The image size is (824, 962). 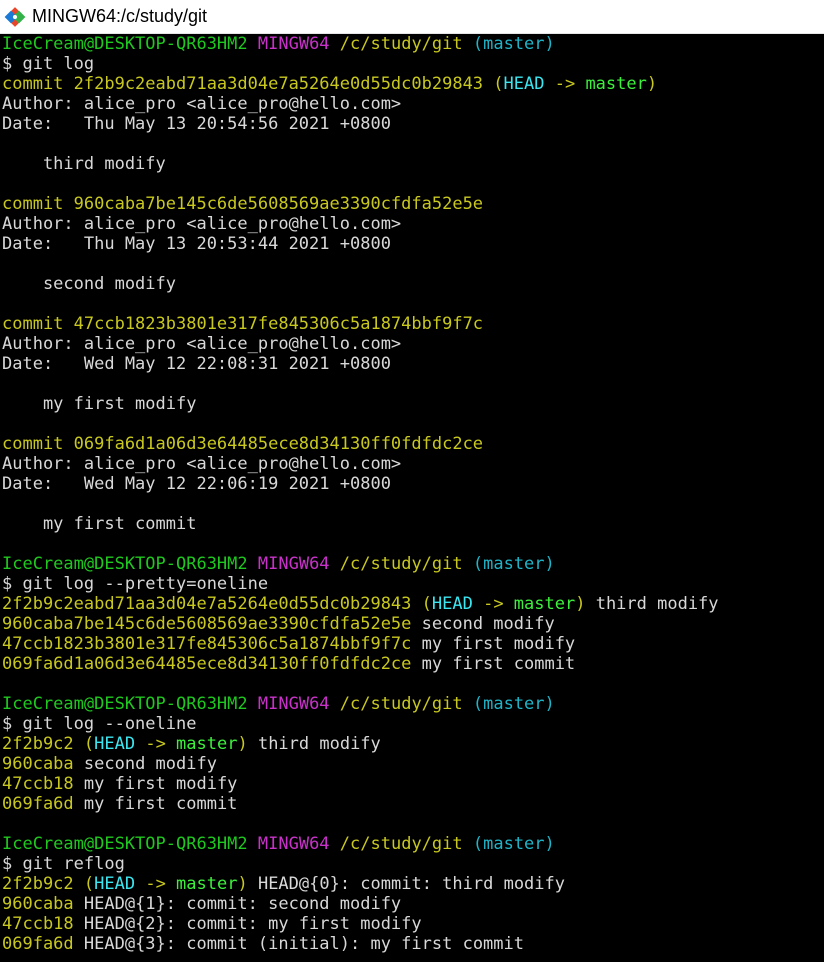 I want to click on output-text: my first modify, so click(x=99, y=404).